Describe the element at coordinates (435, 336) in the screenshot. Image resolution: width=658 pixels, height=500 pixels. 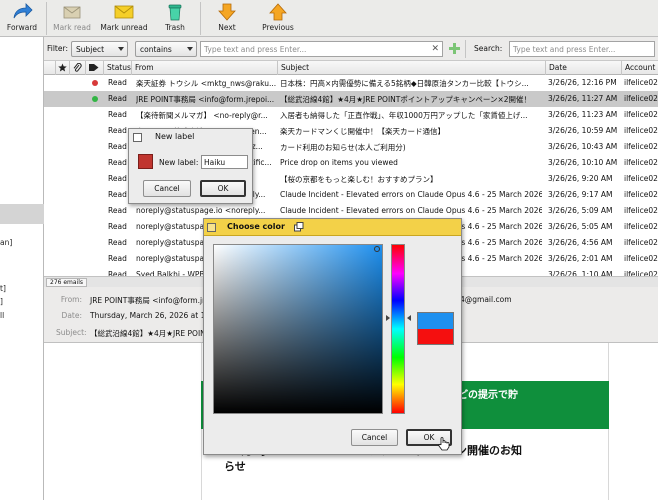
I see `old-color-swatch` at that location.